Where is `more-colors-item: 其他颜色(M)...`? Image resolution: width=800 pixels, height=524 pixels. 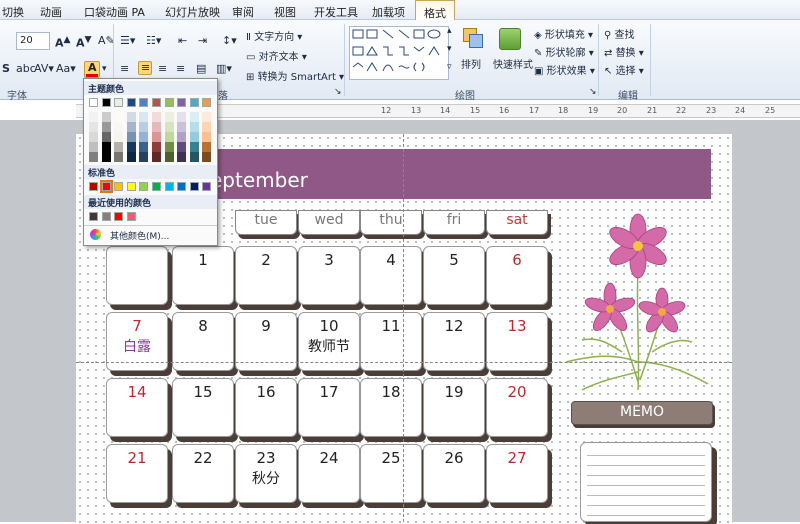
more-colors-item: 其他颜色(M)... is located at coordinates (151, 236).